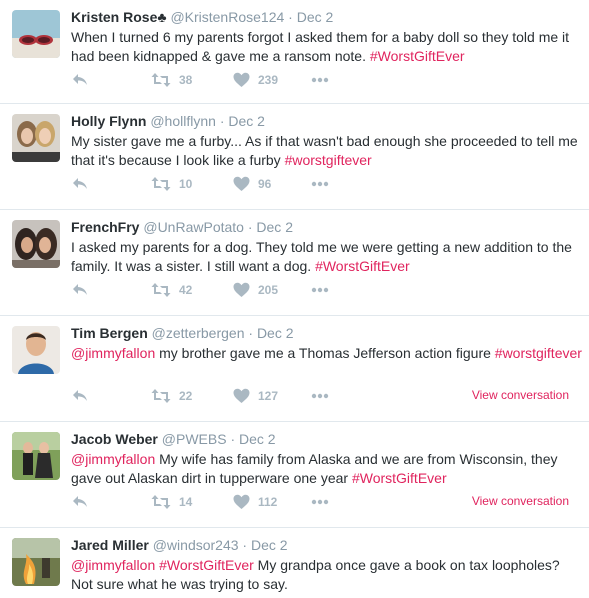 Image resolution: width=589 pixels, height=598 pixels. I want to click on retweet-count: 14, so click(186, 502).